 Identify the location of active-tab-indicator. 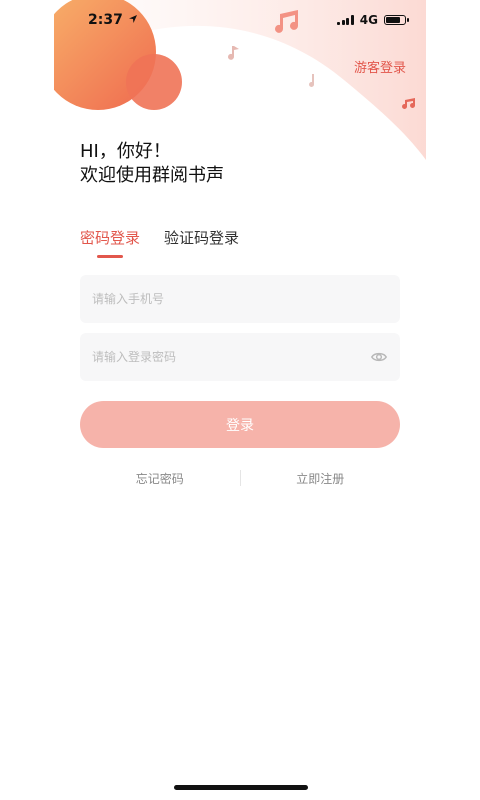
(110, 256).